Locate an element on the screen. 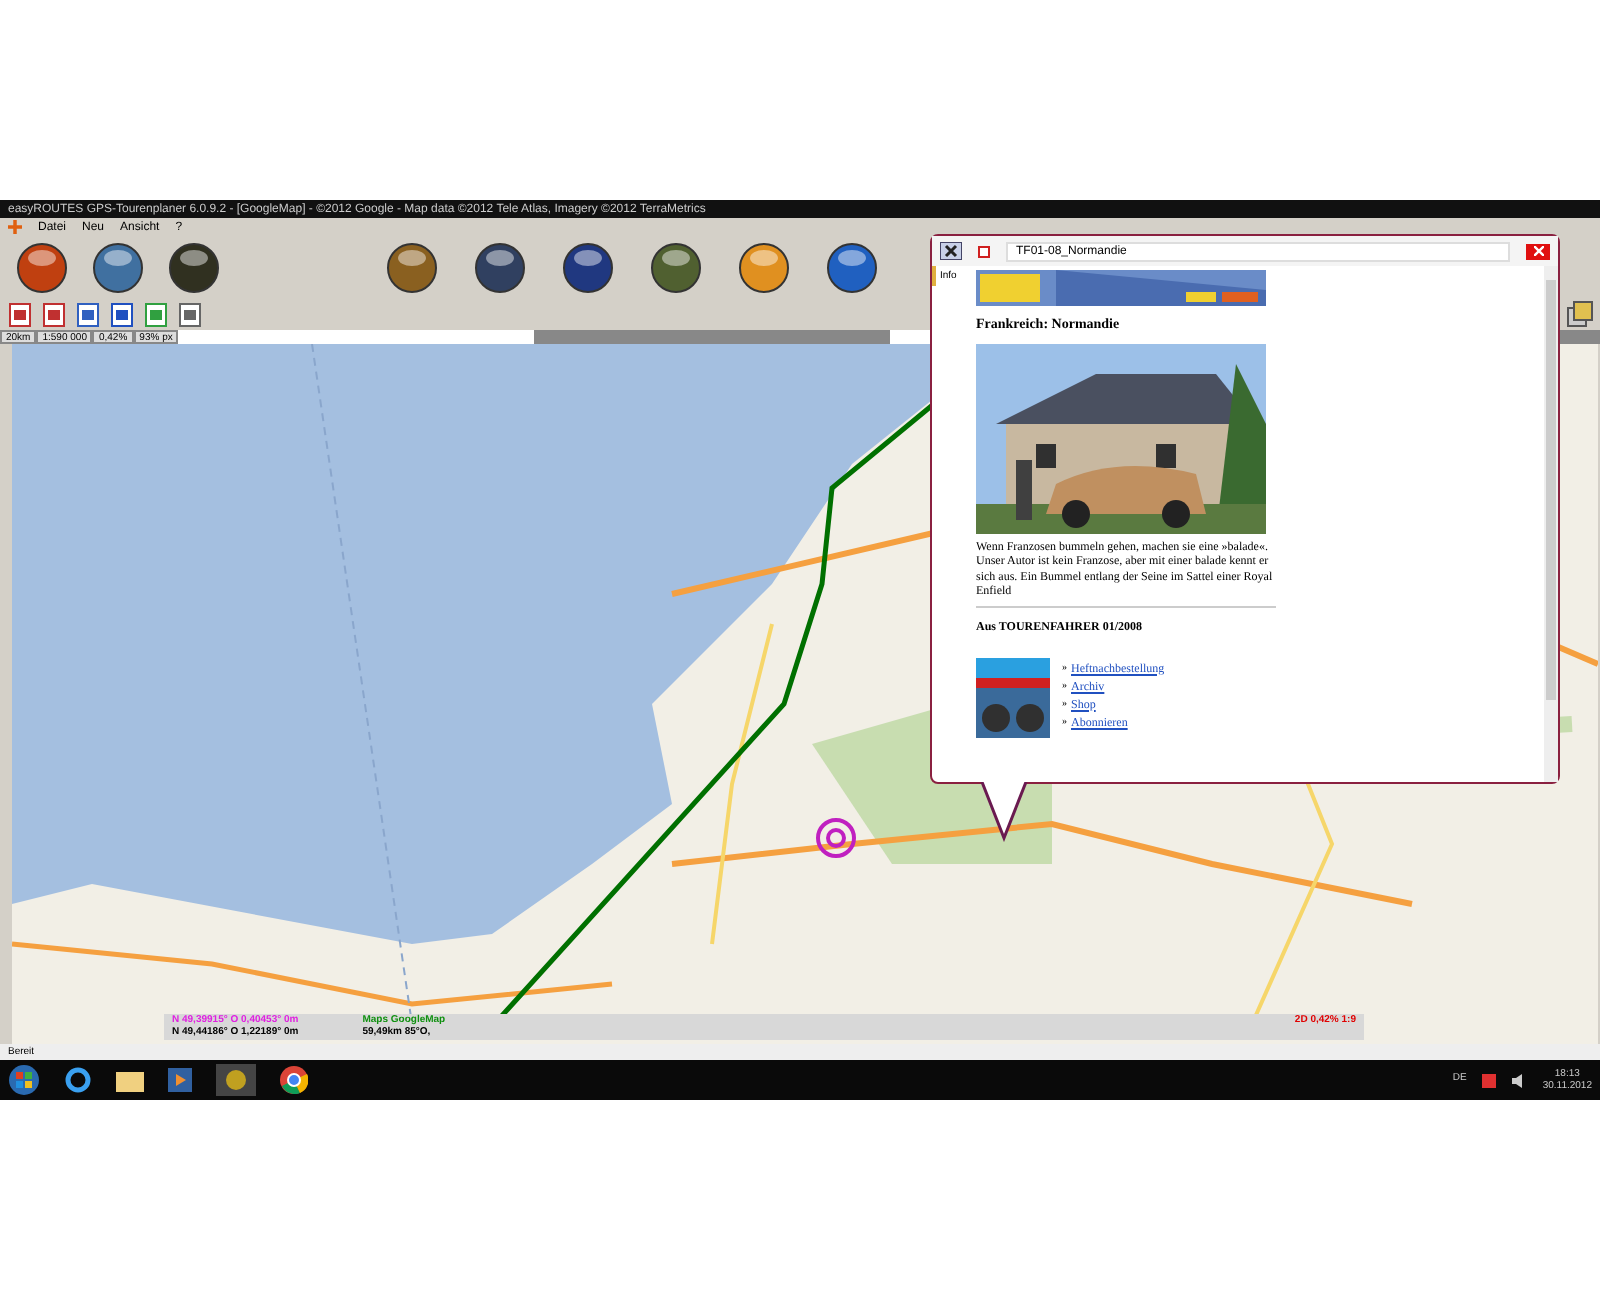 Image resolution: width=1600 pixels, height=1296 pixels. media-player-icon is located at coordinates (180, 1080).